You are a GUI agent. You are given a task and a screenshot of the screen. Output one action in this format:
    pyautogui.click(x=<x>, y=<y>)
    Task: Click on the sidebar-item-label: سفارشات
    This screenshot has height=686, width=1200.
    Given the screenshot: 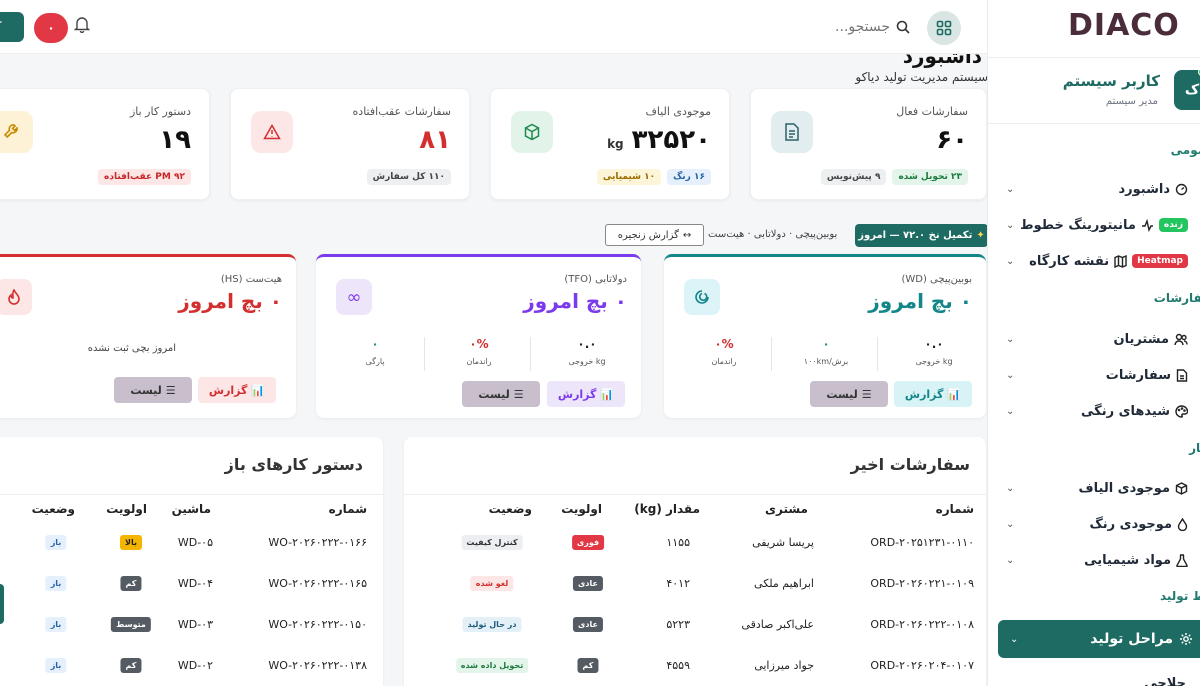 What is the action you would take?
    pyautogui.click(x=1138, y=375)
    